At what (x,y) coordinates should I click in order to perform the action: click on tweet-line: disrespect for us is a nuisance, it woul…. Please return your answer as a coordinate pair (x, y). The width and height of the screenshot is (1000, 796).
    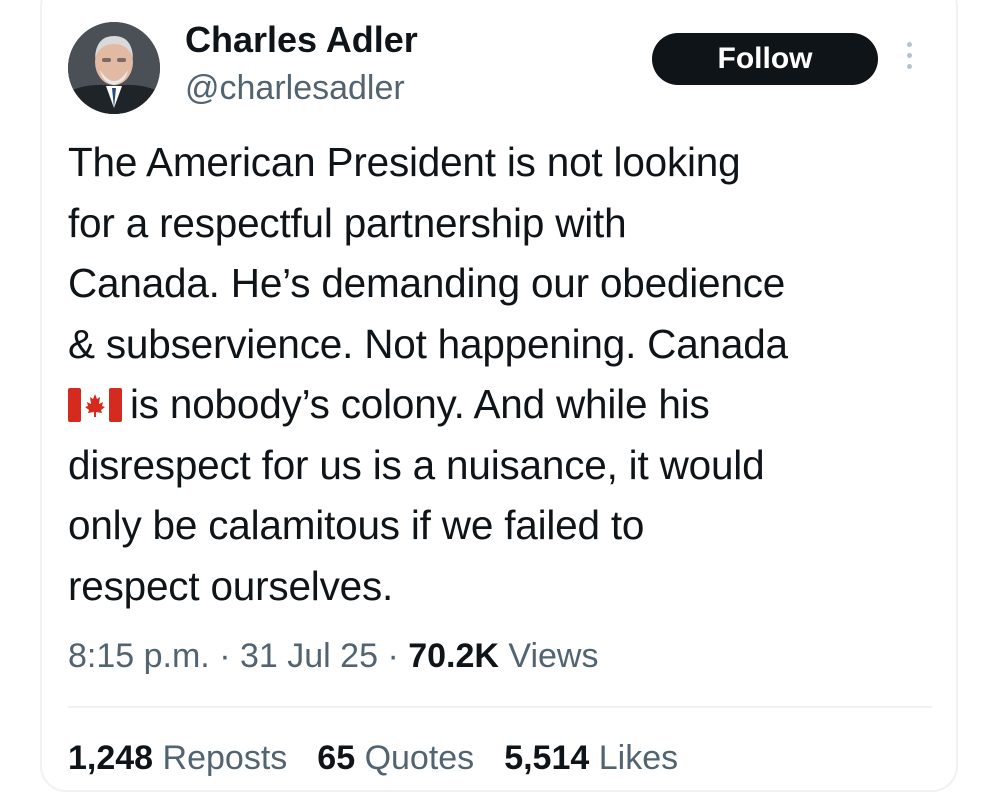
    Looking at the image, I should click on (416, 464).